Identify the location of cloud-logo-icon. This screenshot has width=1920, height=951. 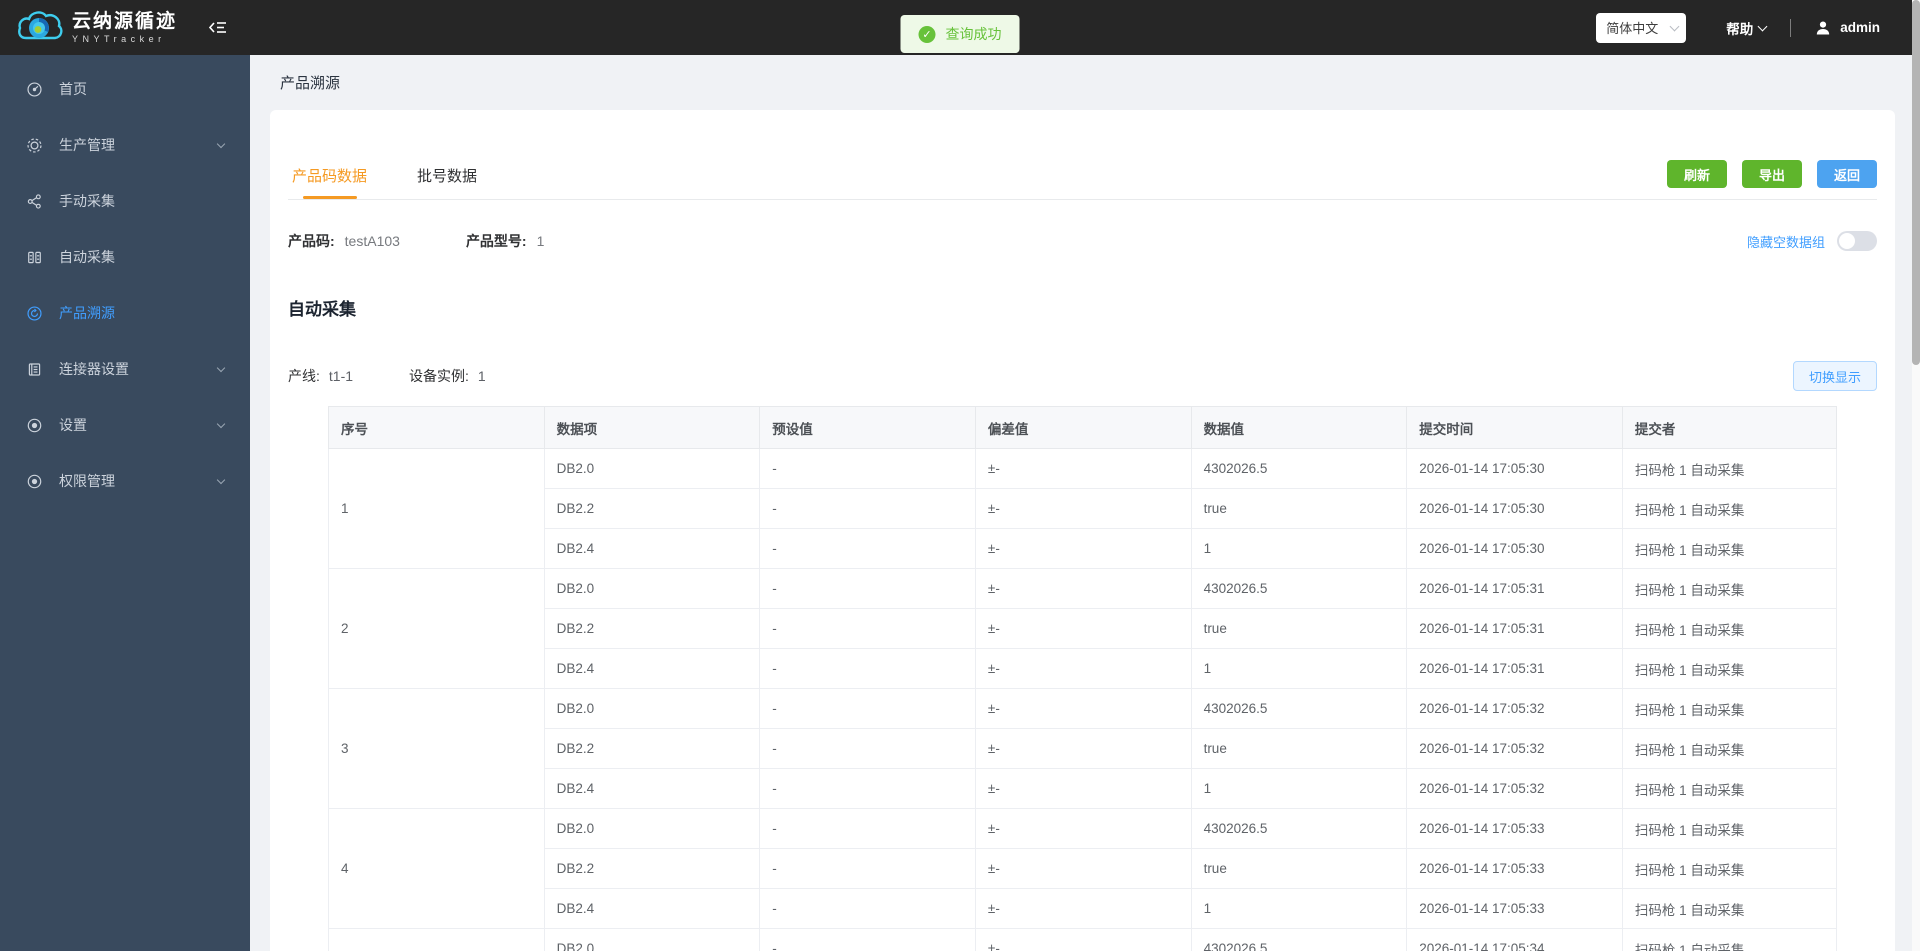
(40, 24).